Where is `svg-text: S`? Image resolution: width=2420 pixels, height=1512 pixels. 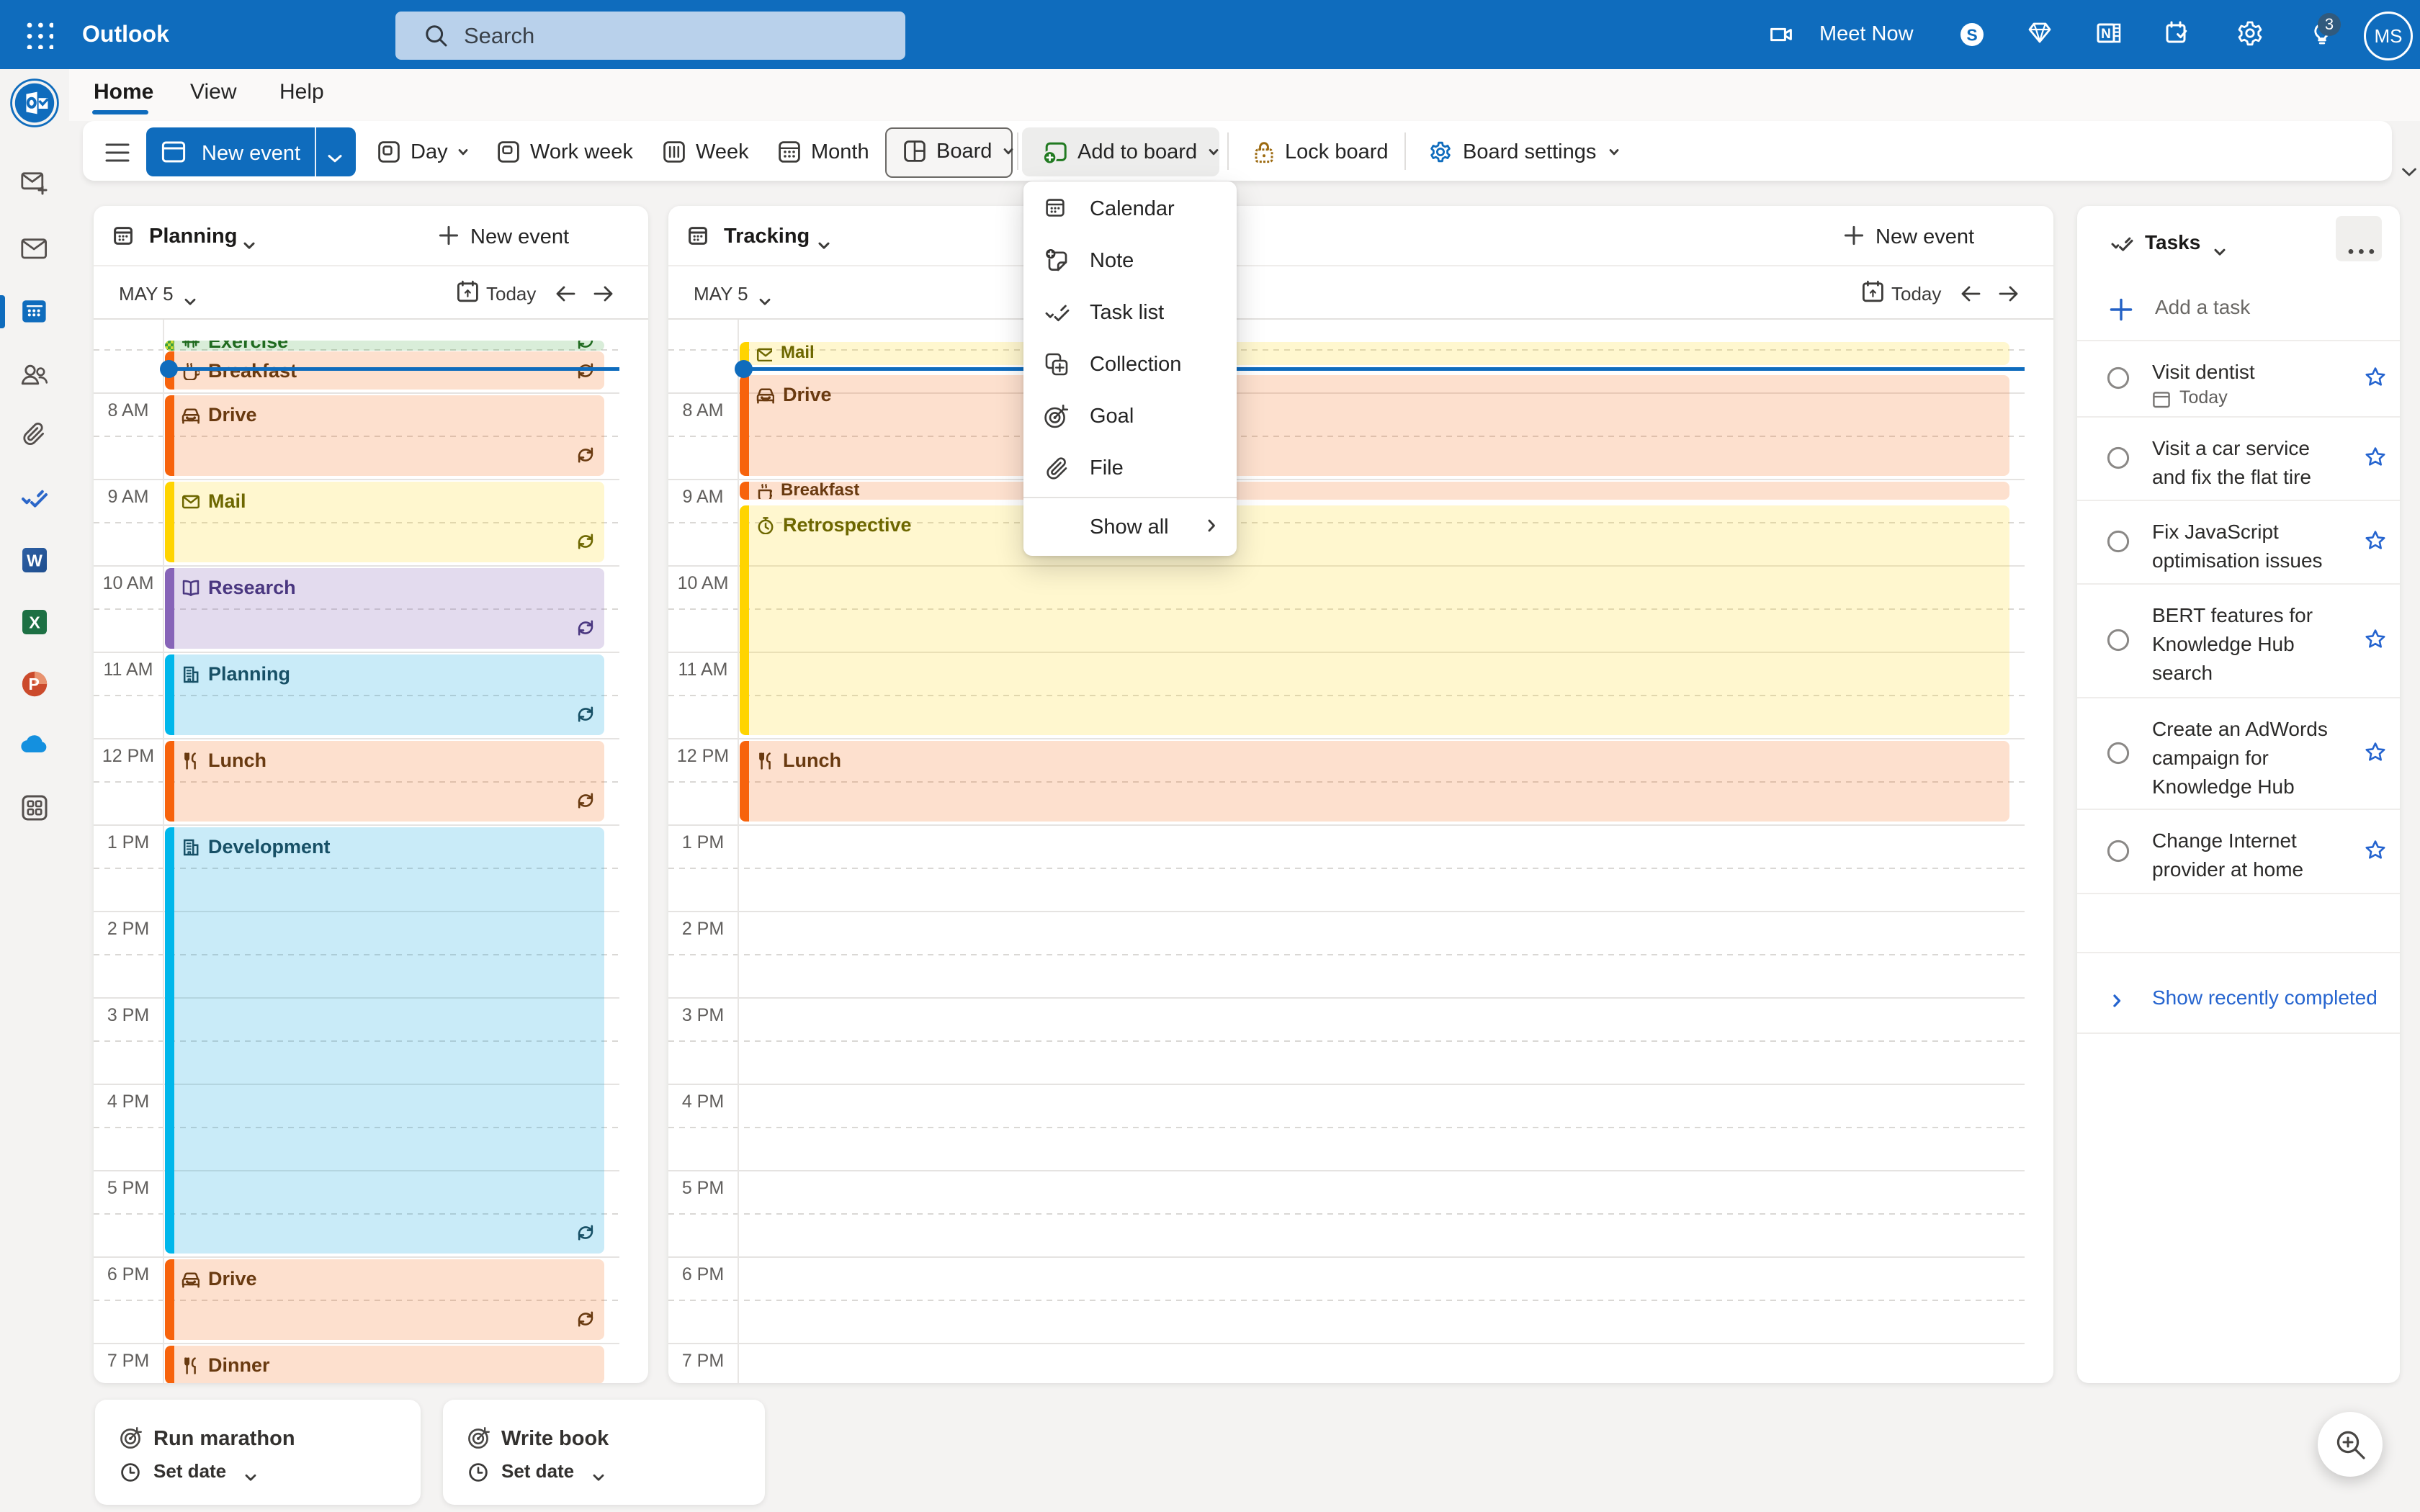 svg-text: S is located at coordinates (1971, 34).